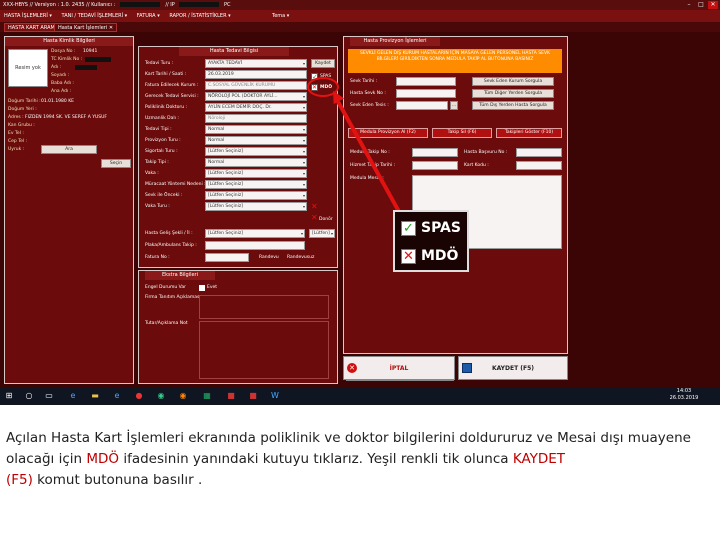  Describe the element at coordinates (234, 51) in the screenshot. I see `treatment-panel-title: Hasta Tedavi Bilgisi` at that location.